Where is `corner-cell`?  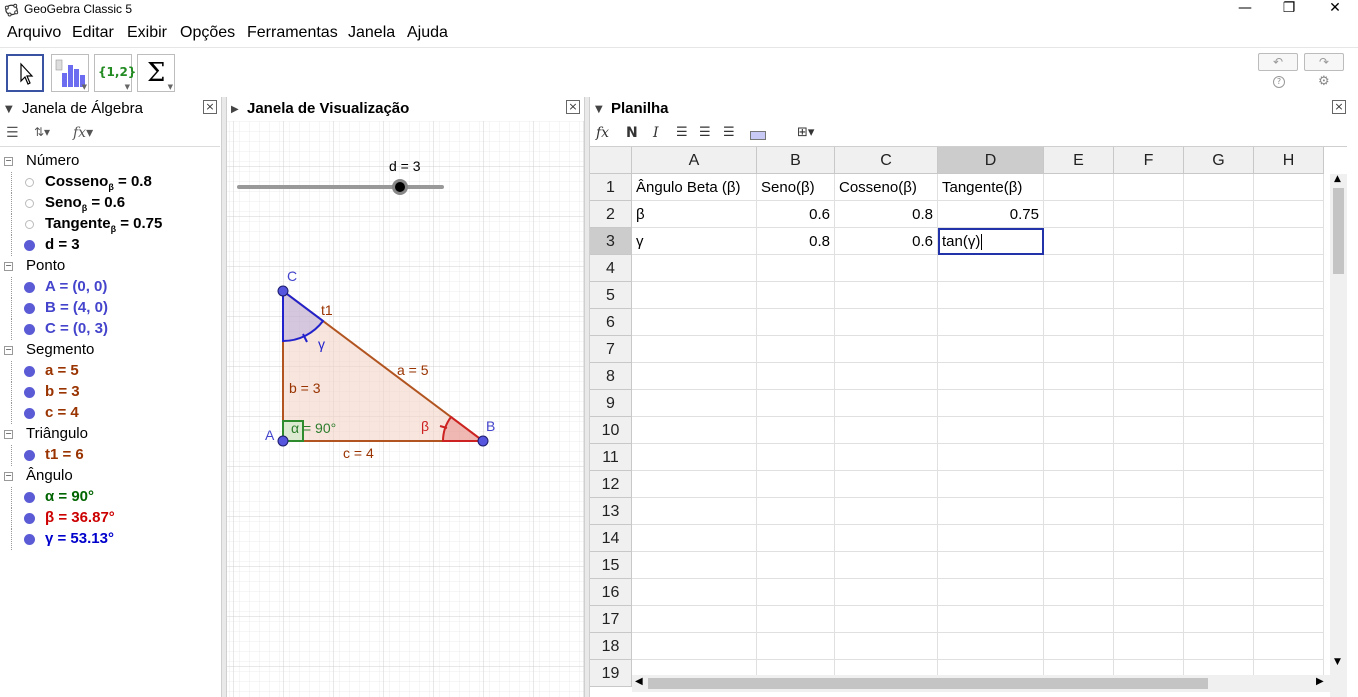 corner-cell is located at coordinates (611, 160).